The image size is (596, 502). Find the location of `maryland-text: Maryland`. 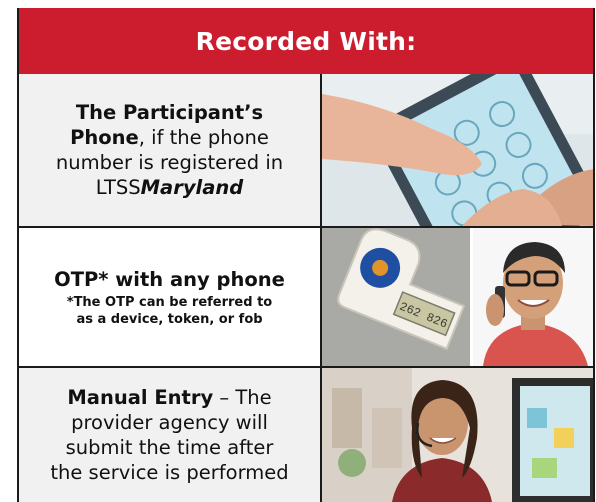

maryland-text: Maryland is located at coordinates (192, 187).